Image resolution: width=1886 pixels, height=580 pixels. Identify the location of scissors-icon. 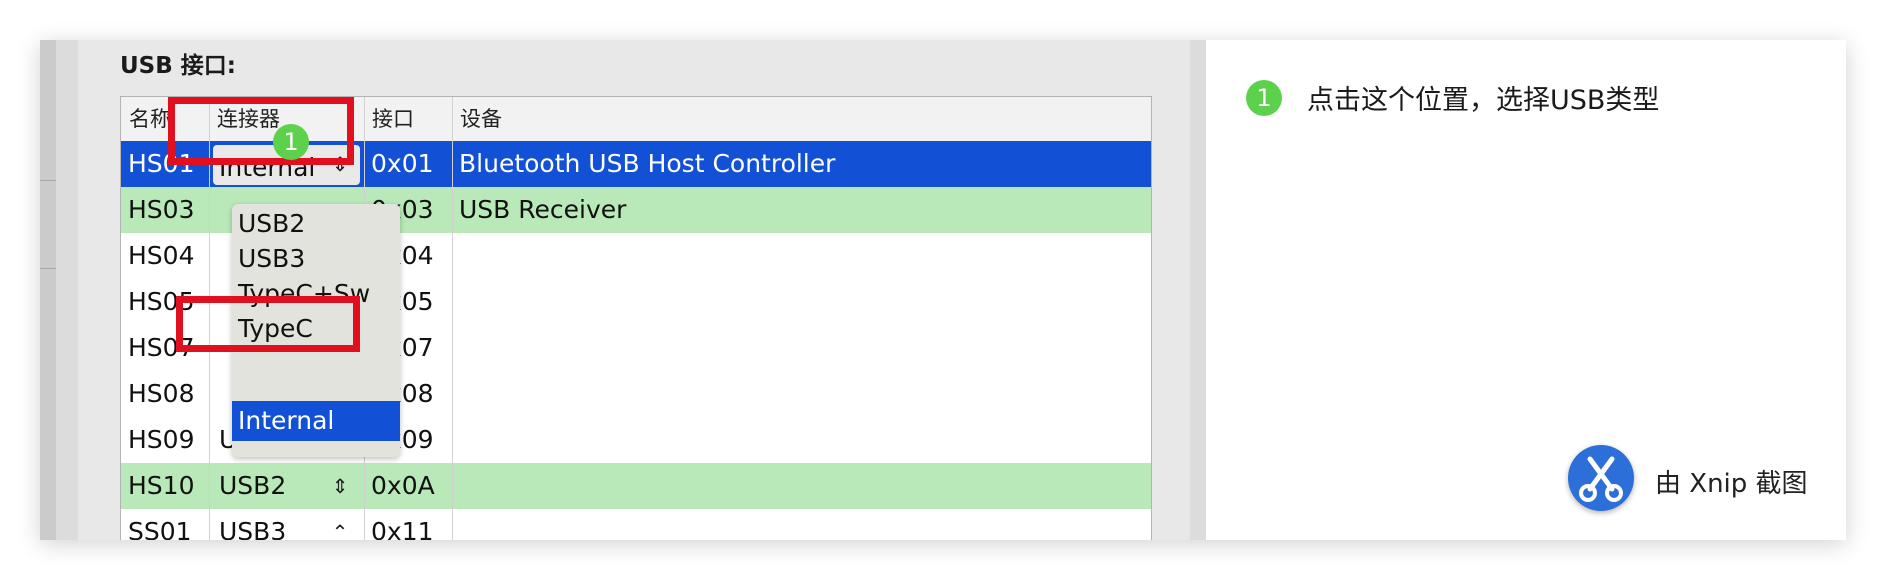
(1601, 478).